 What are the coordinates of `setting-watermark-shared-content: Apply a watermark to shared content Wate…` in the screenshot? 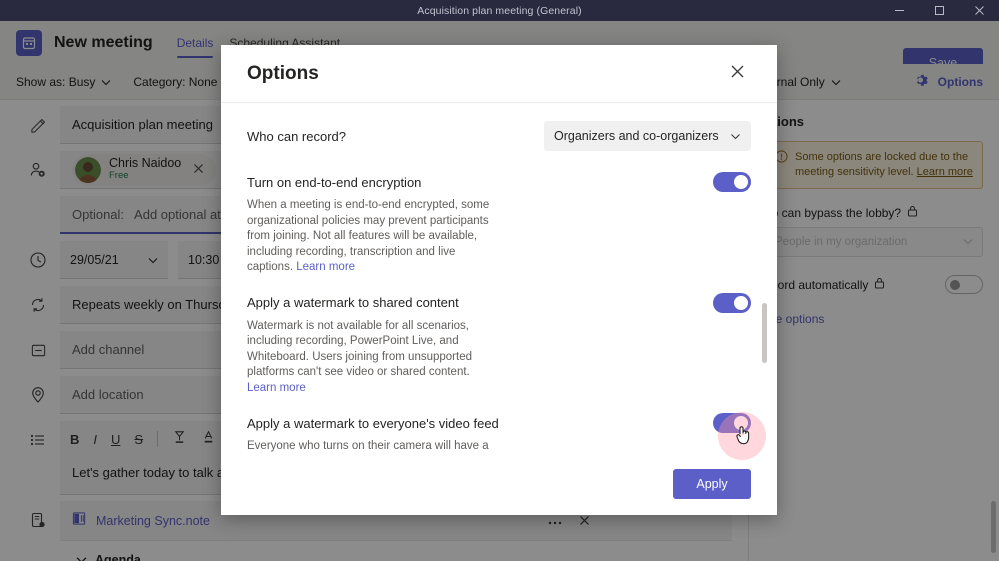 It's located at (499, 344).